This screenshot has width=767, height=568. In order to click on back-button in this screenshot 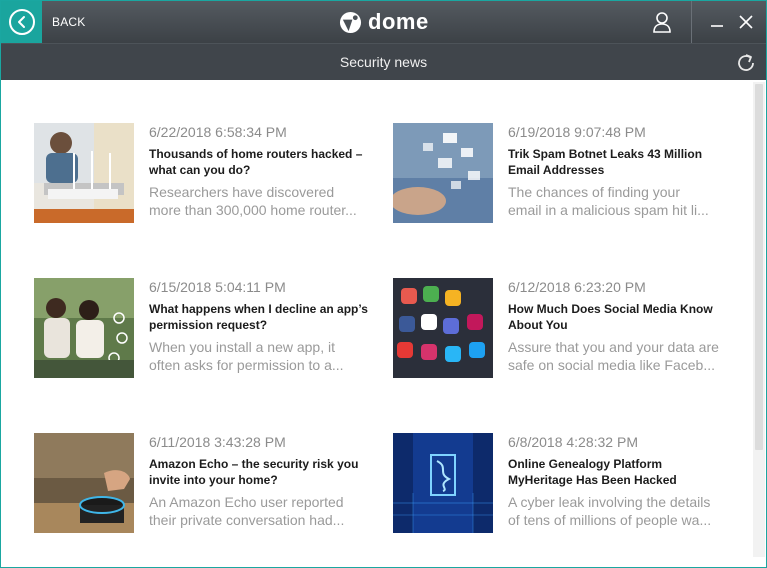, I will do `click(21, 22)`.